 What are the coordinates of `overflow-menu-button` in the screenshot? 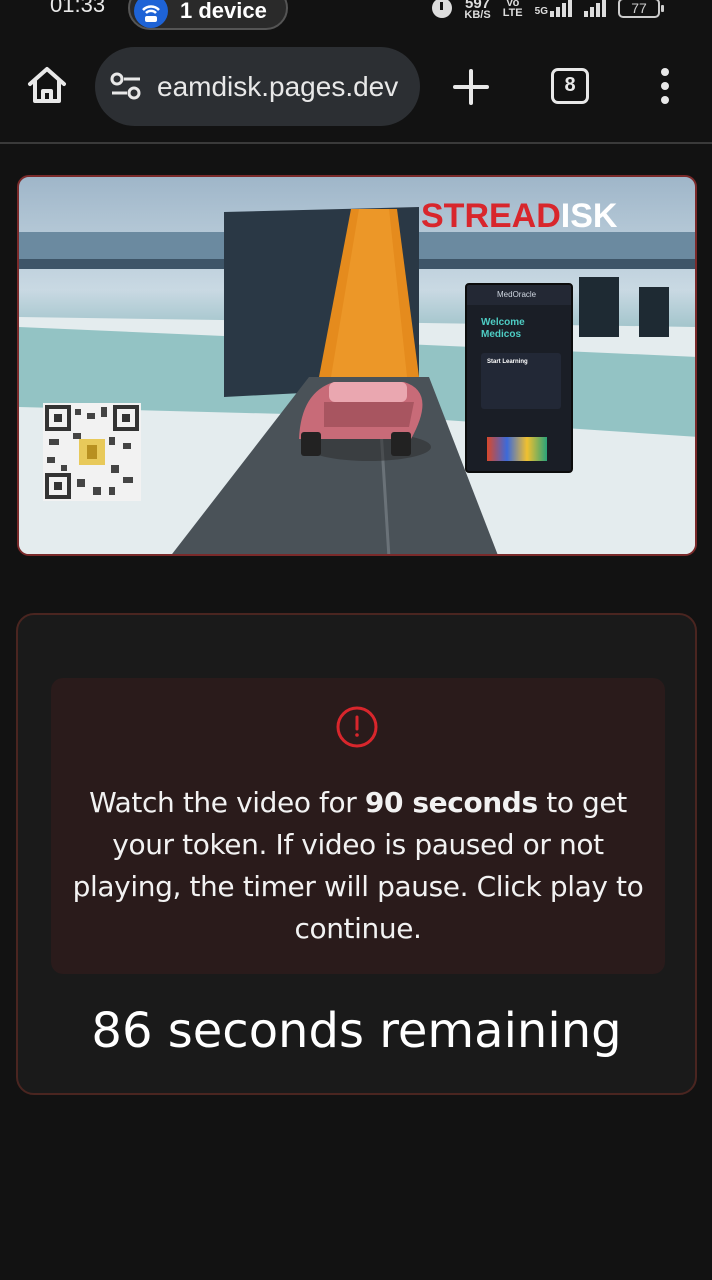 It's located at (665, 86).